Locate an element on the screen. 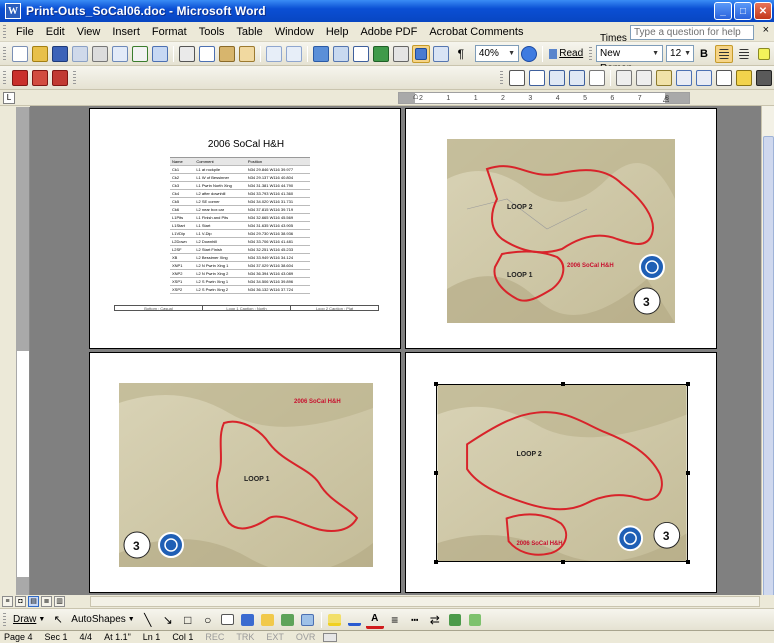  new-document-icon is located at coordinates (20, 54).